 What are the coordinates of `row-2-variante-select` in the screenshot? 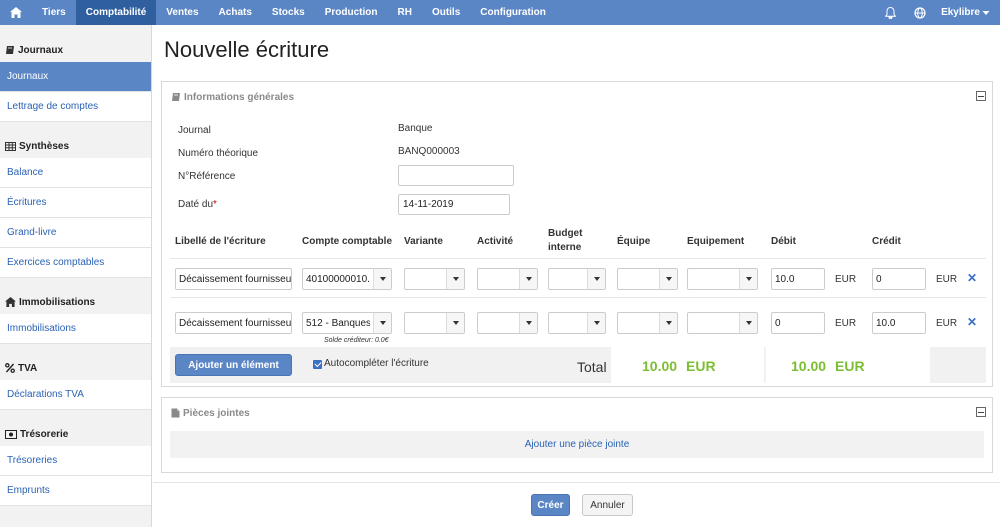 It's located at (434, 323).